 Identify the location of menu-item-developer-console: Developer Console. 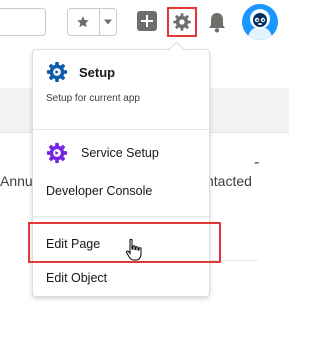
(99, 191).